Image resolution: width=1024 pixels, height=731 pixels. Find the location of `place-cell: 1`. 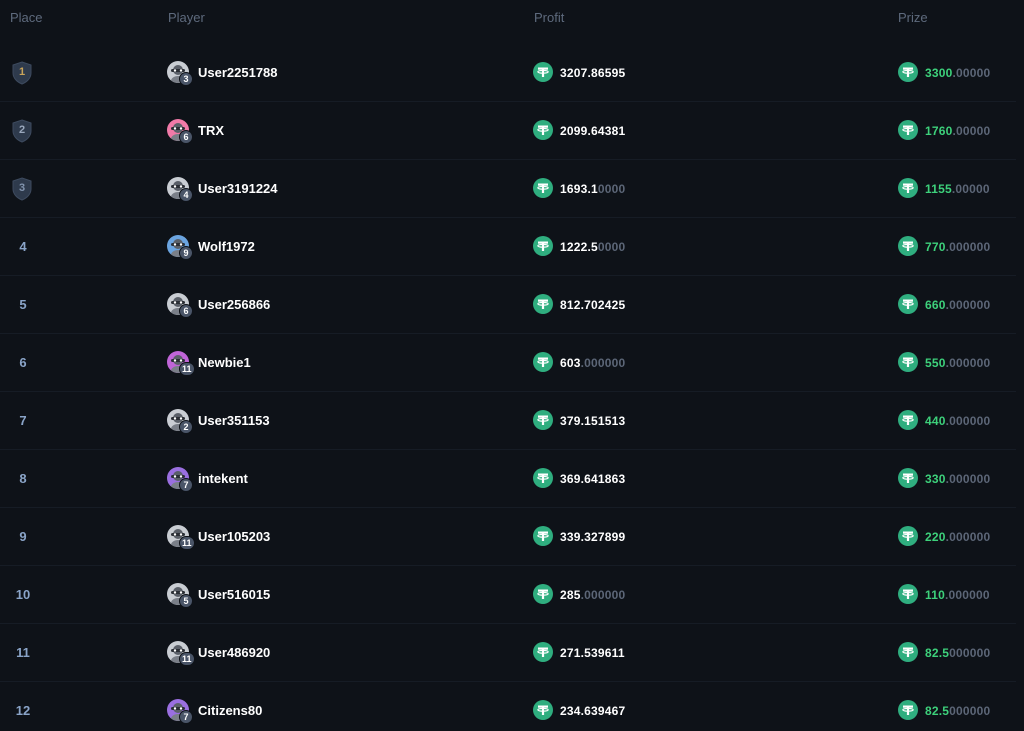

place-cell: 1 is located at coordinates (22, 73).